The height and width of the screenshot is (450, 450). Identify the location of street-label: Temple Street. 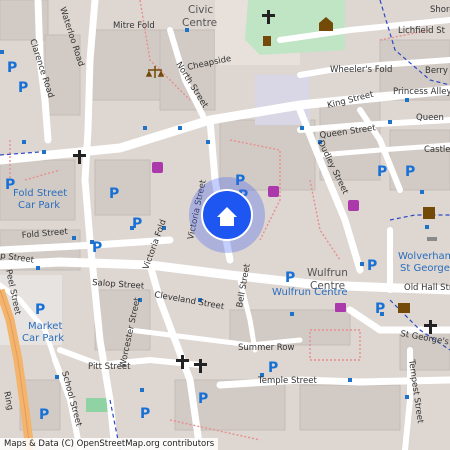
(287, 381).